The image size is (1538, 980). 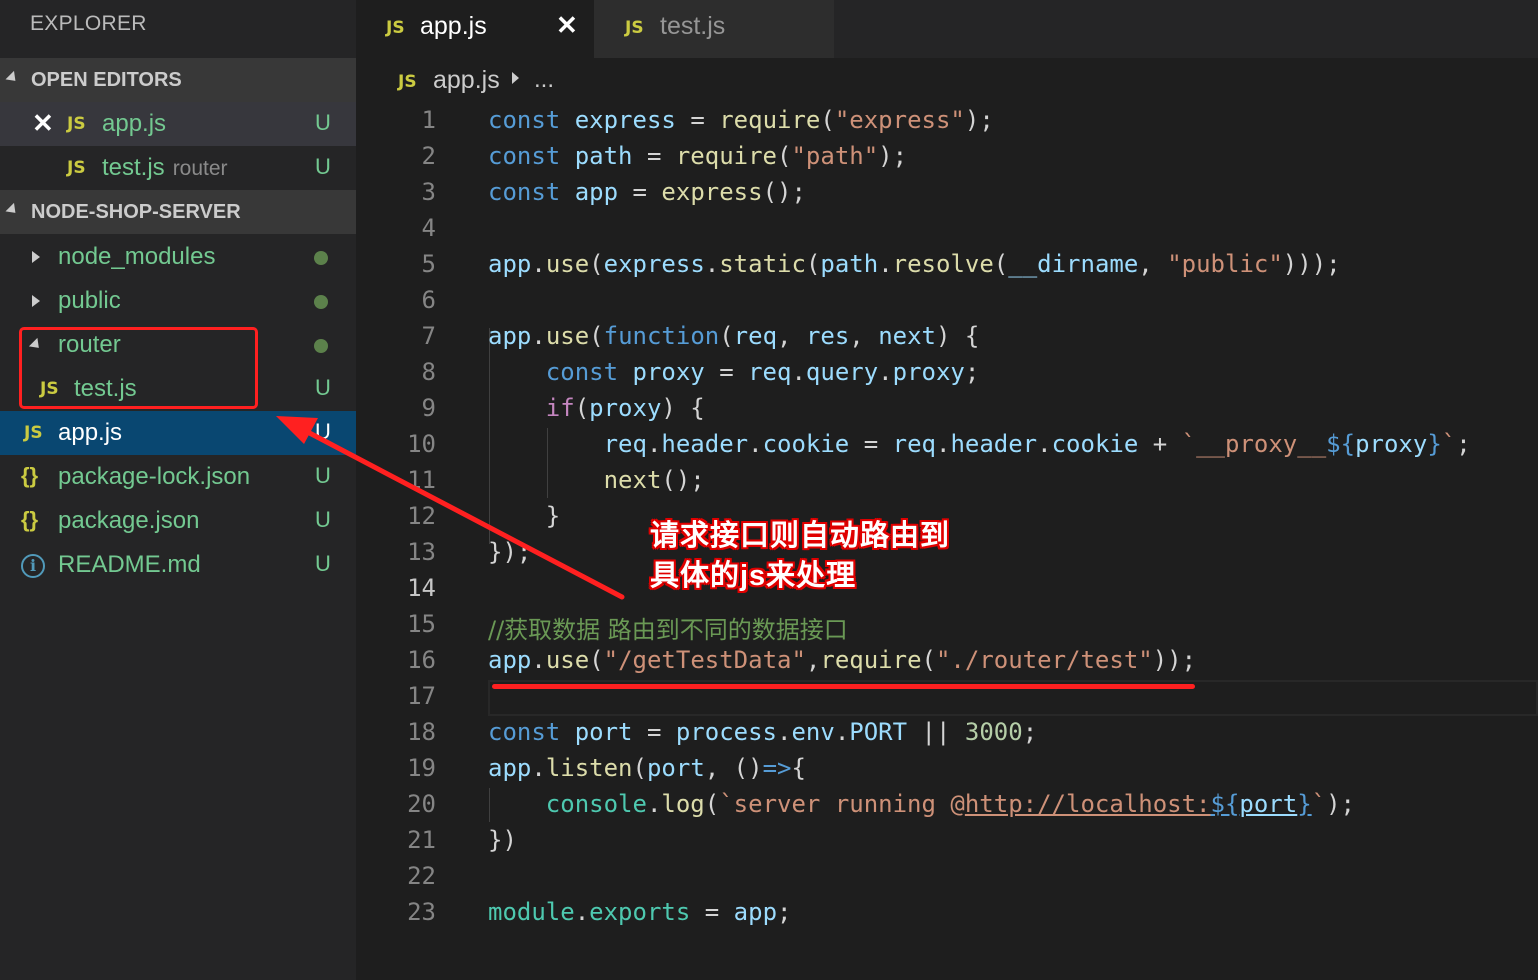 I want to click on code-text: });, so click(x=510, y=552).